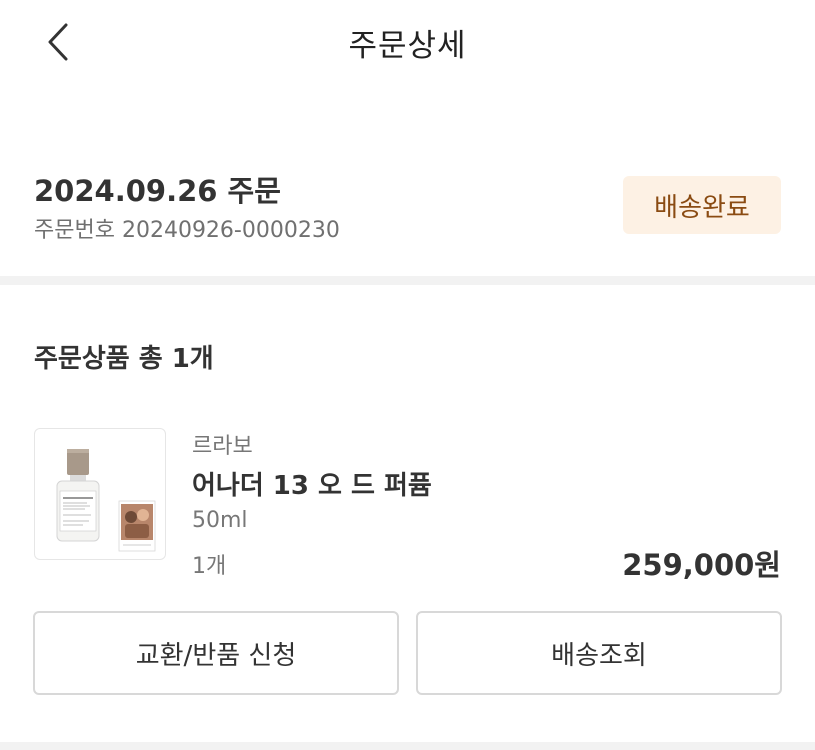  What do you see at coordinates (220, 520) in the screenshot?
I see `product-option: 50ml` at bounding box center [220, 520].